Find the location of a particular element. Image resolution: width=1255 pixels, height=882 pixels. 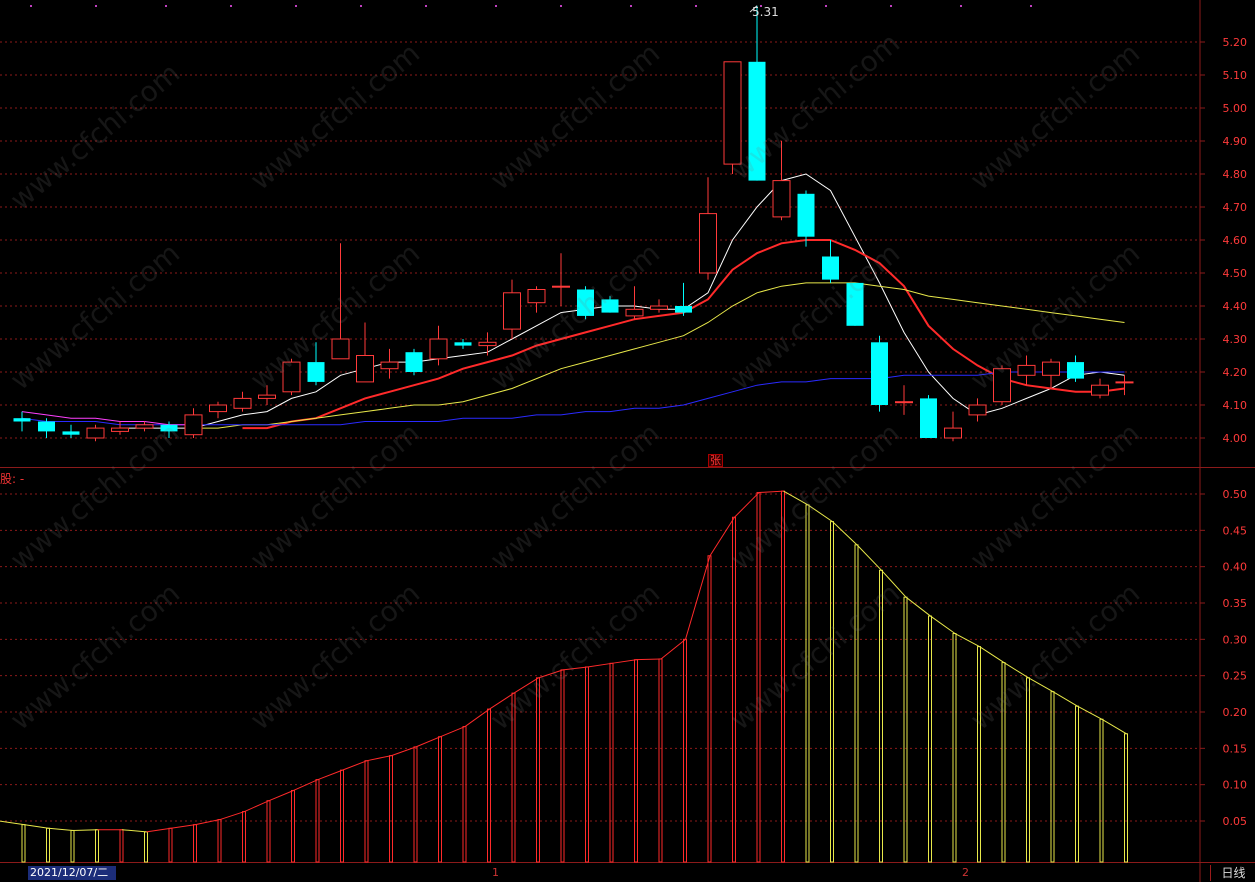

price-tick-label: 4.40 is located at coordinates (1235, 306).